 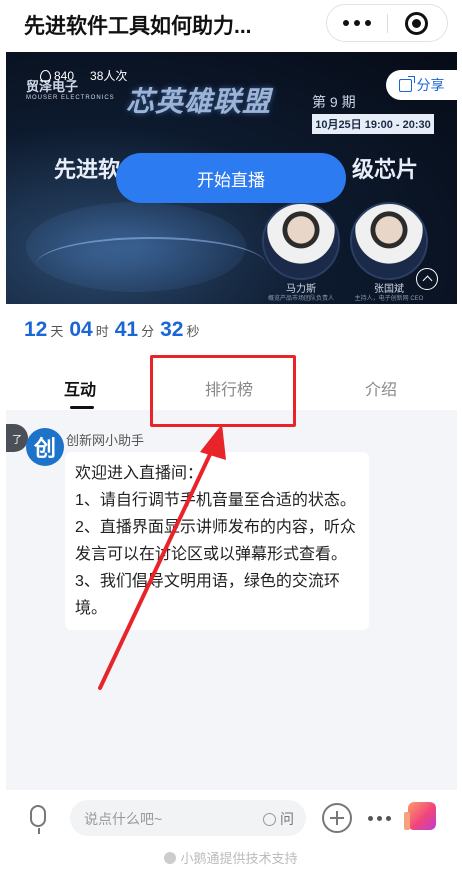 What do you see at coordinates (199, 101) in the screenshot?
I see `event-title: 芯英雄联盟` at bounding box center [199, 101].